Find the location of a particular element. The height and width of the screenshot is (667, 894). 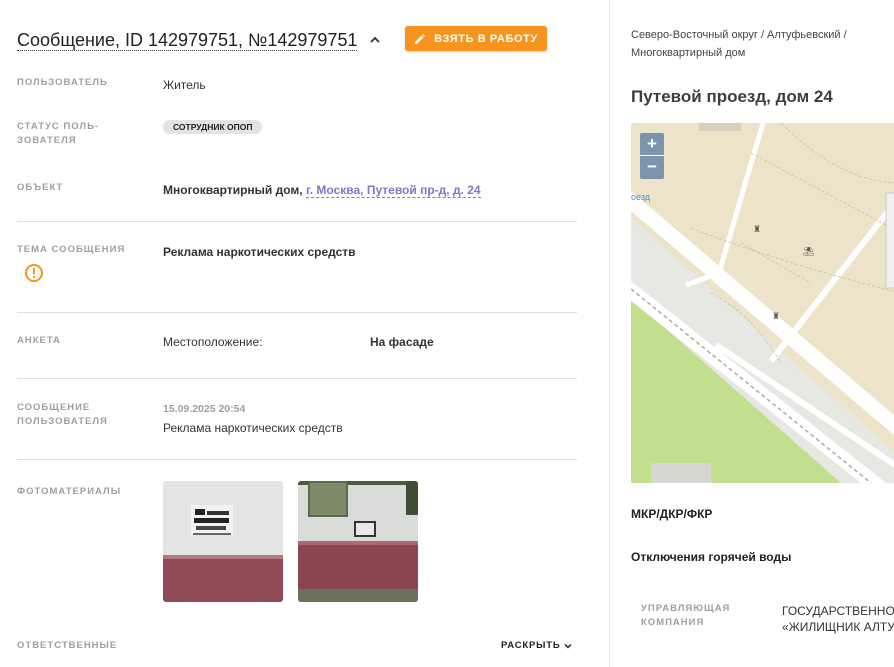

topic-label: ТЕМА СООБЩЕНИЯ is located at coordinates (71, 249).